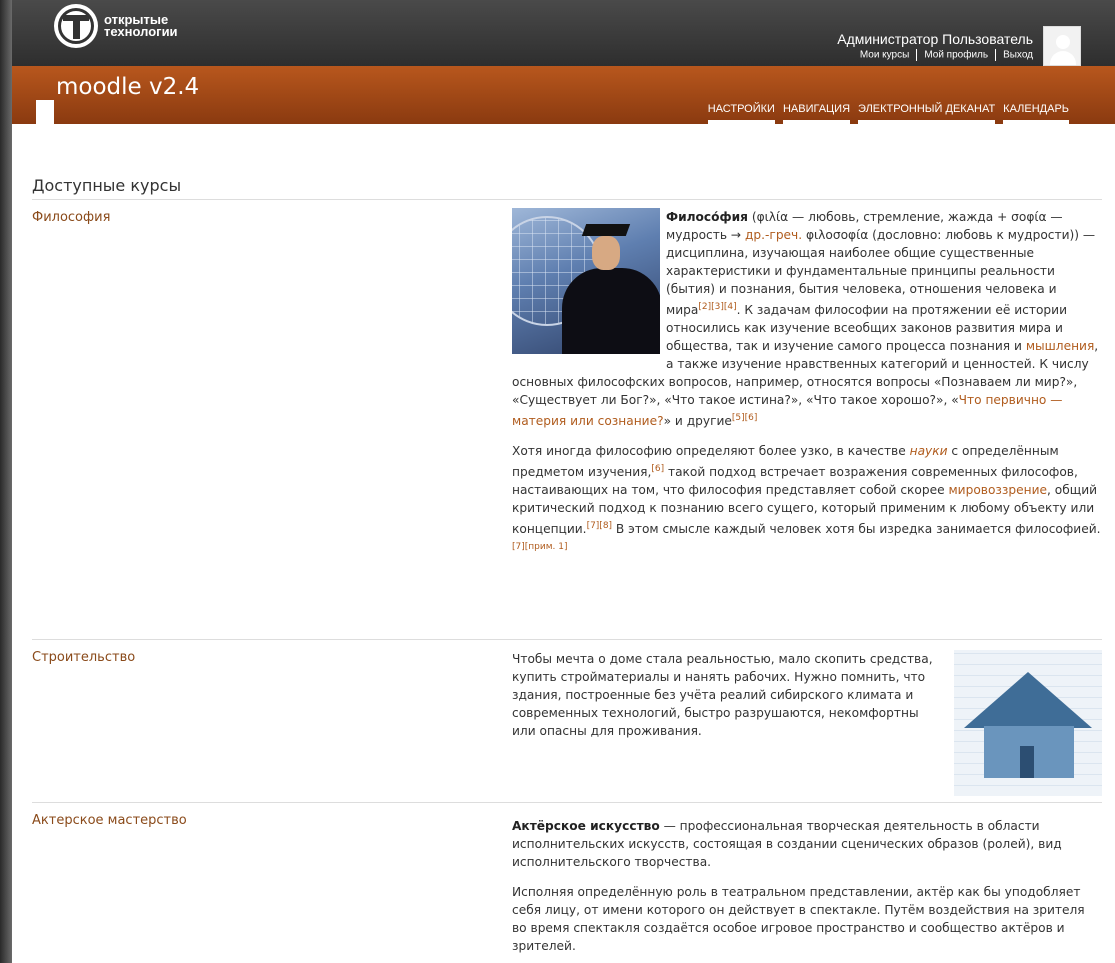  Describe the element at coordinates (697, 421) in the screenshot. I see `text: » и другие` at that location.